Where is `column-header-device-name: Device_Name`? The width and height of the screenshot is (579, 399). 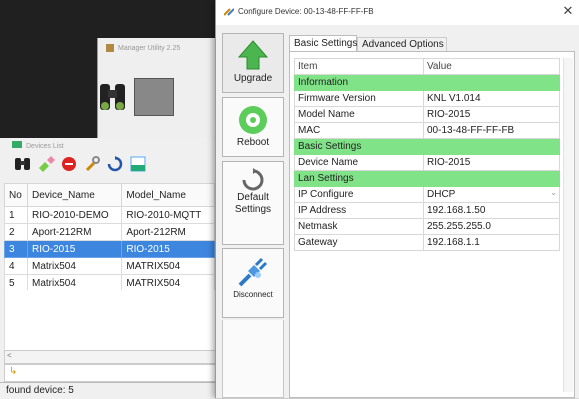
column-header-device-name: Device_Name is located at coordinates (74, 195).